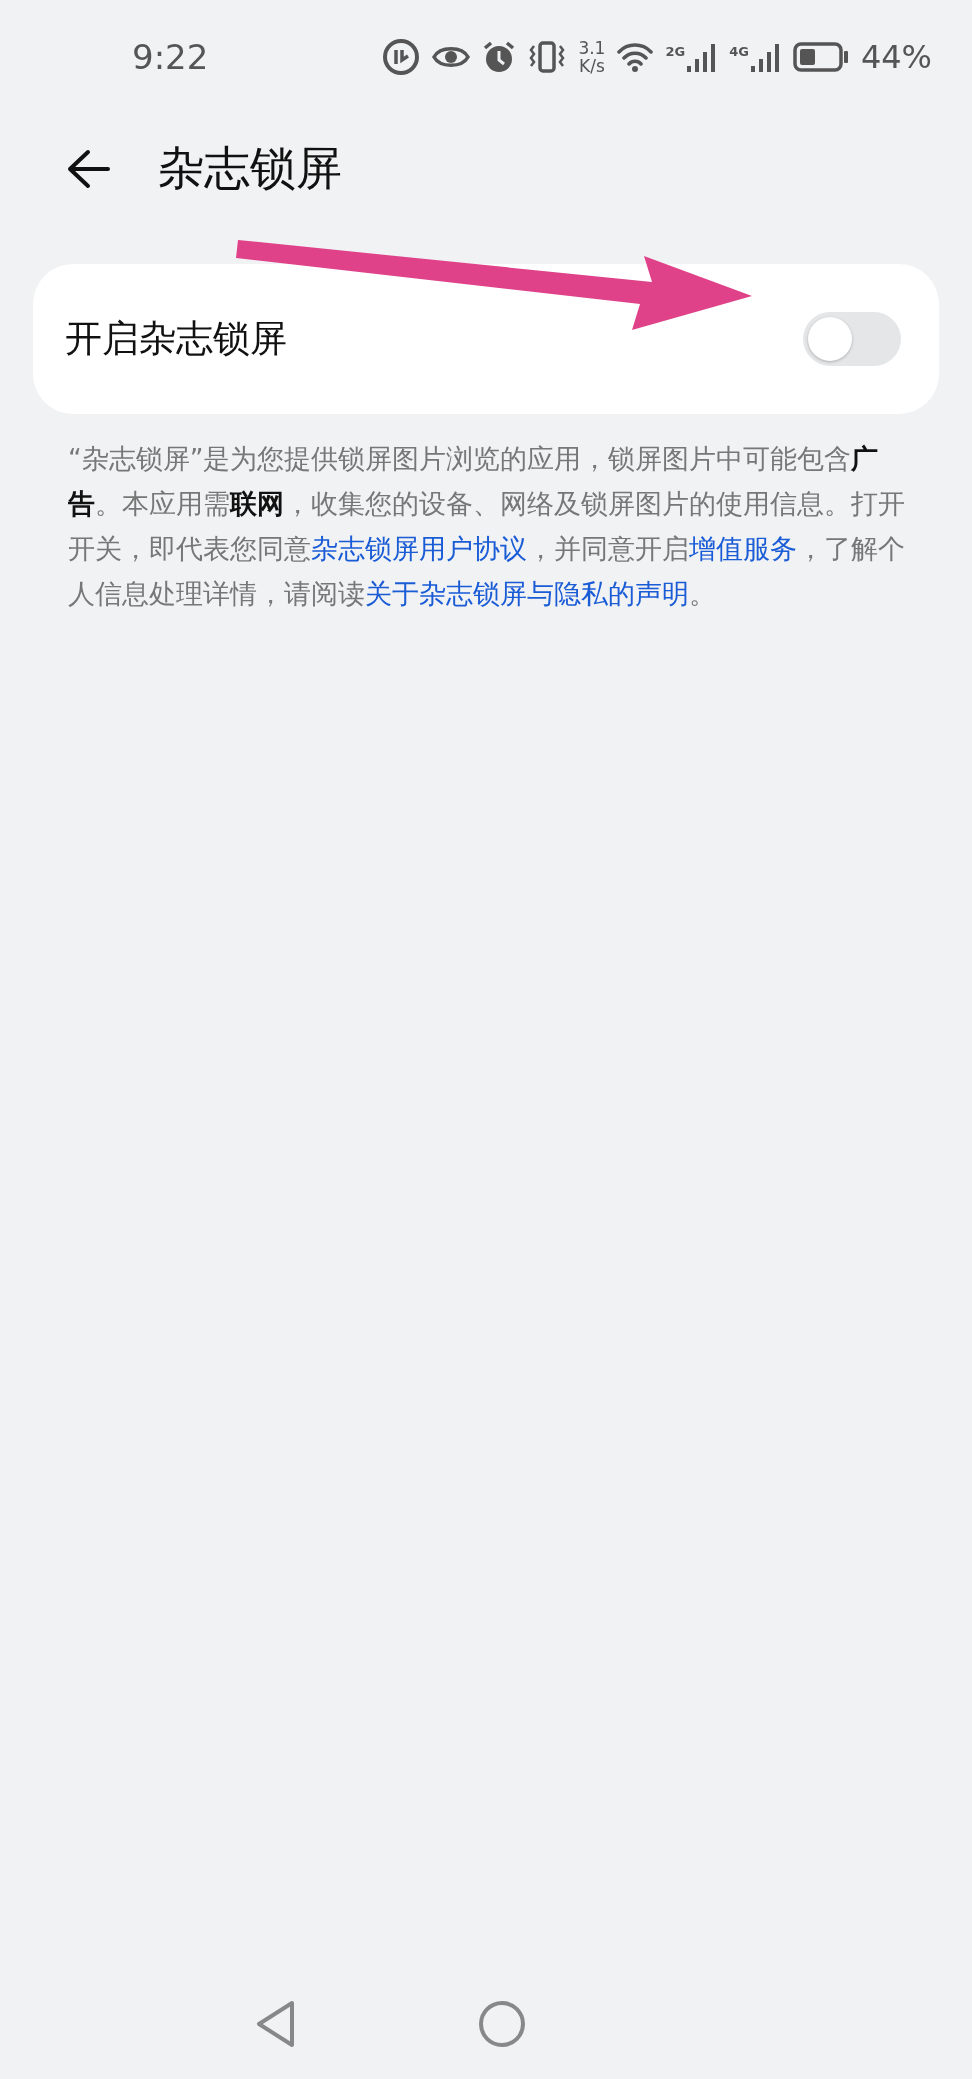 Image resolution: width=972 pixels, height=2079 pixels. What do you see at coordinates (743, 548) in the screenshot?
I see `link: 增值服务` at bounding box center [743, 548].